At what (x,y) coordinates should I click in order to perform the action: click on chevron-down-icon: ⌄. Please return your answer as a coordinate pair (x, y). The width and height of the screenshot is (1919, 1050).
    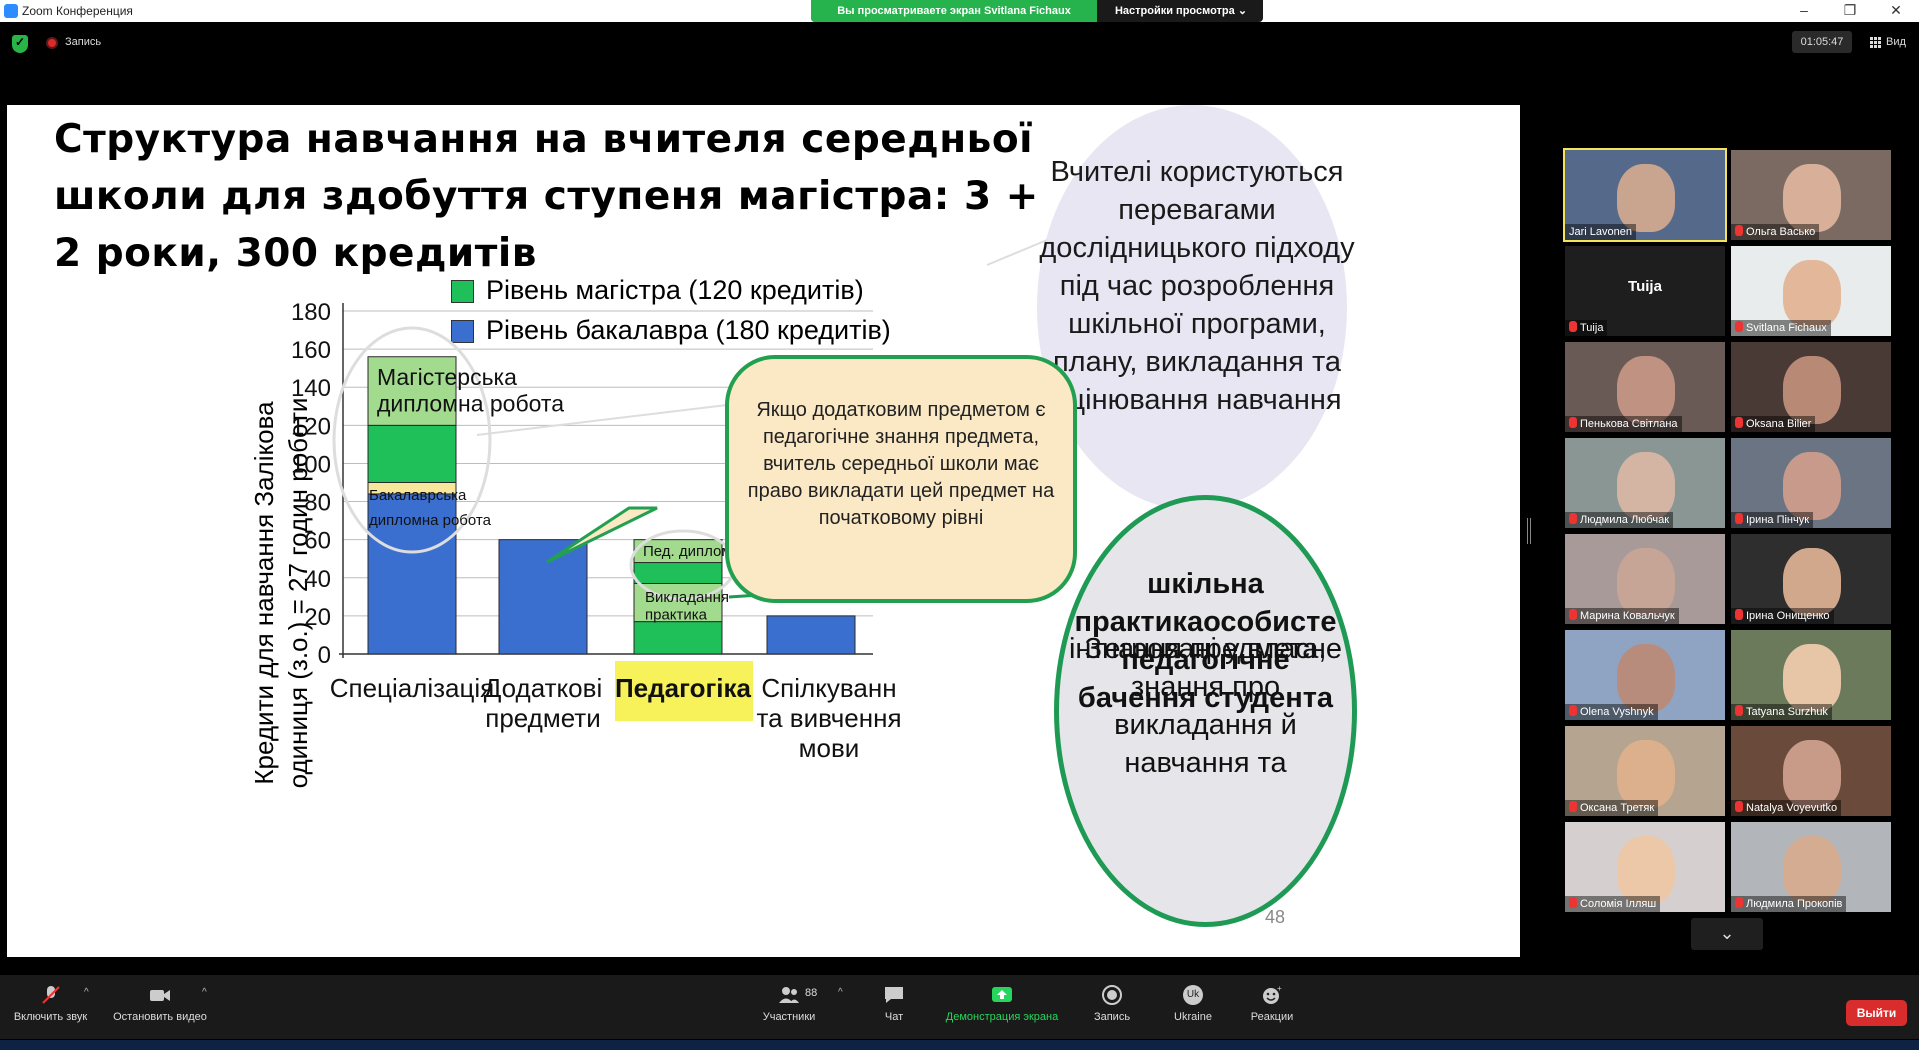
    Looking at the image, I should click on (1727, 934).